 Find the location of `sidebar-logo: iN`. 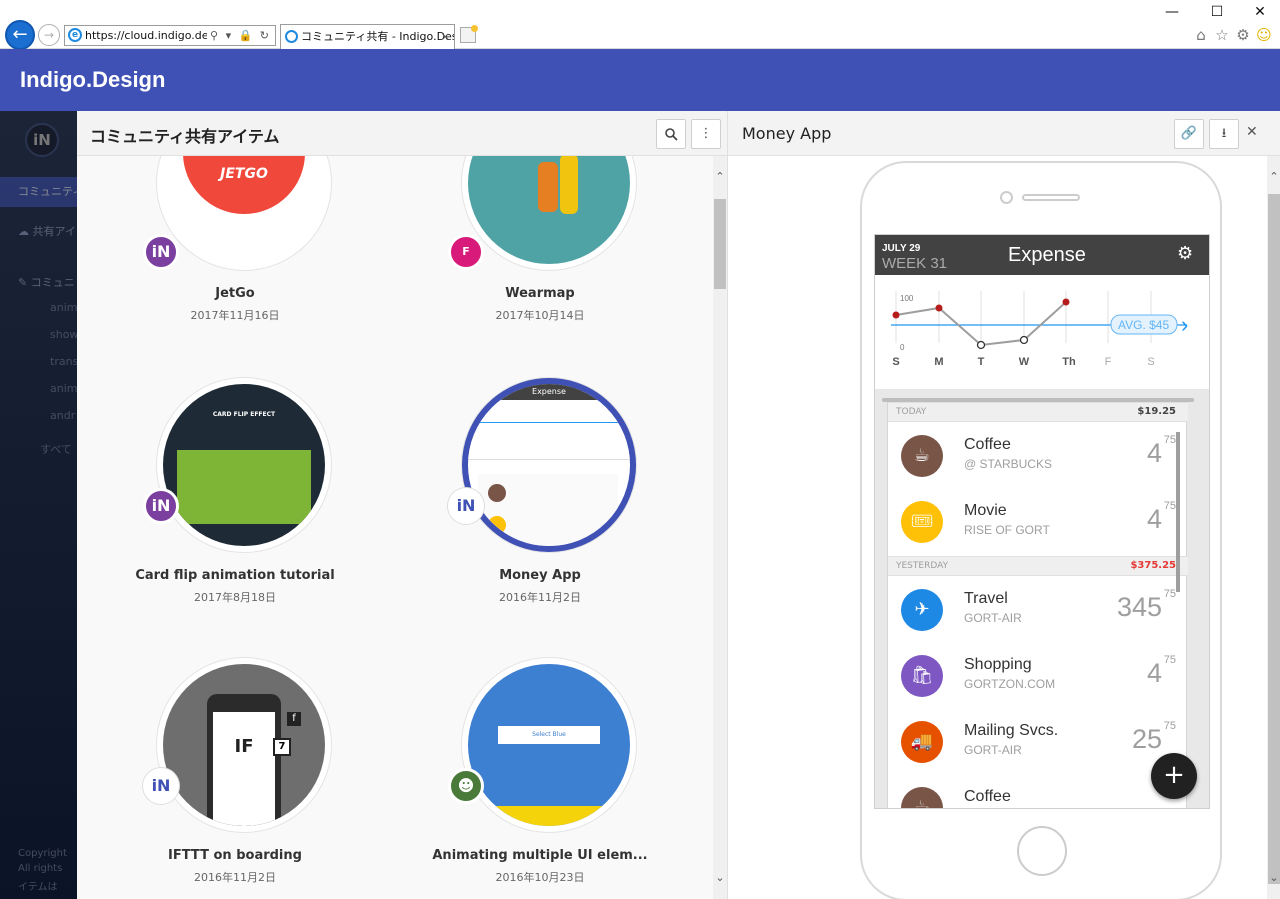

sidebar-logo: iN is located at coordinates (42, 140).